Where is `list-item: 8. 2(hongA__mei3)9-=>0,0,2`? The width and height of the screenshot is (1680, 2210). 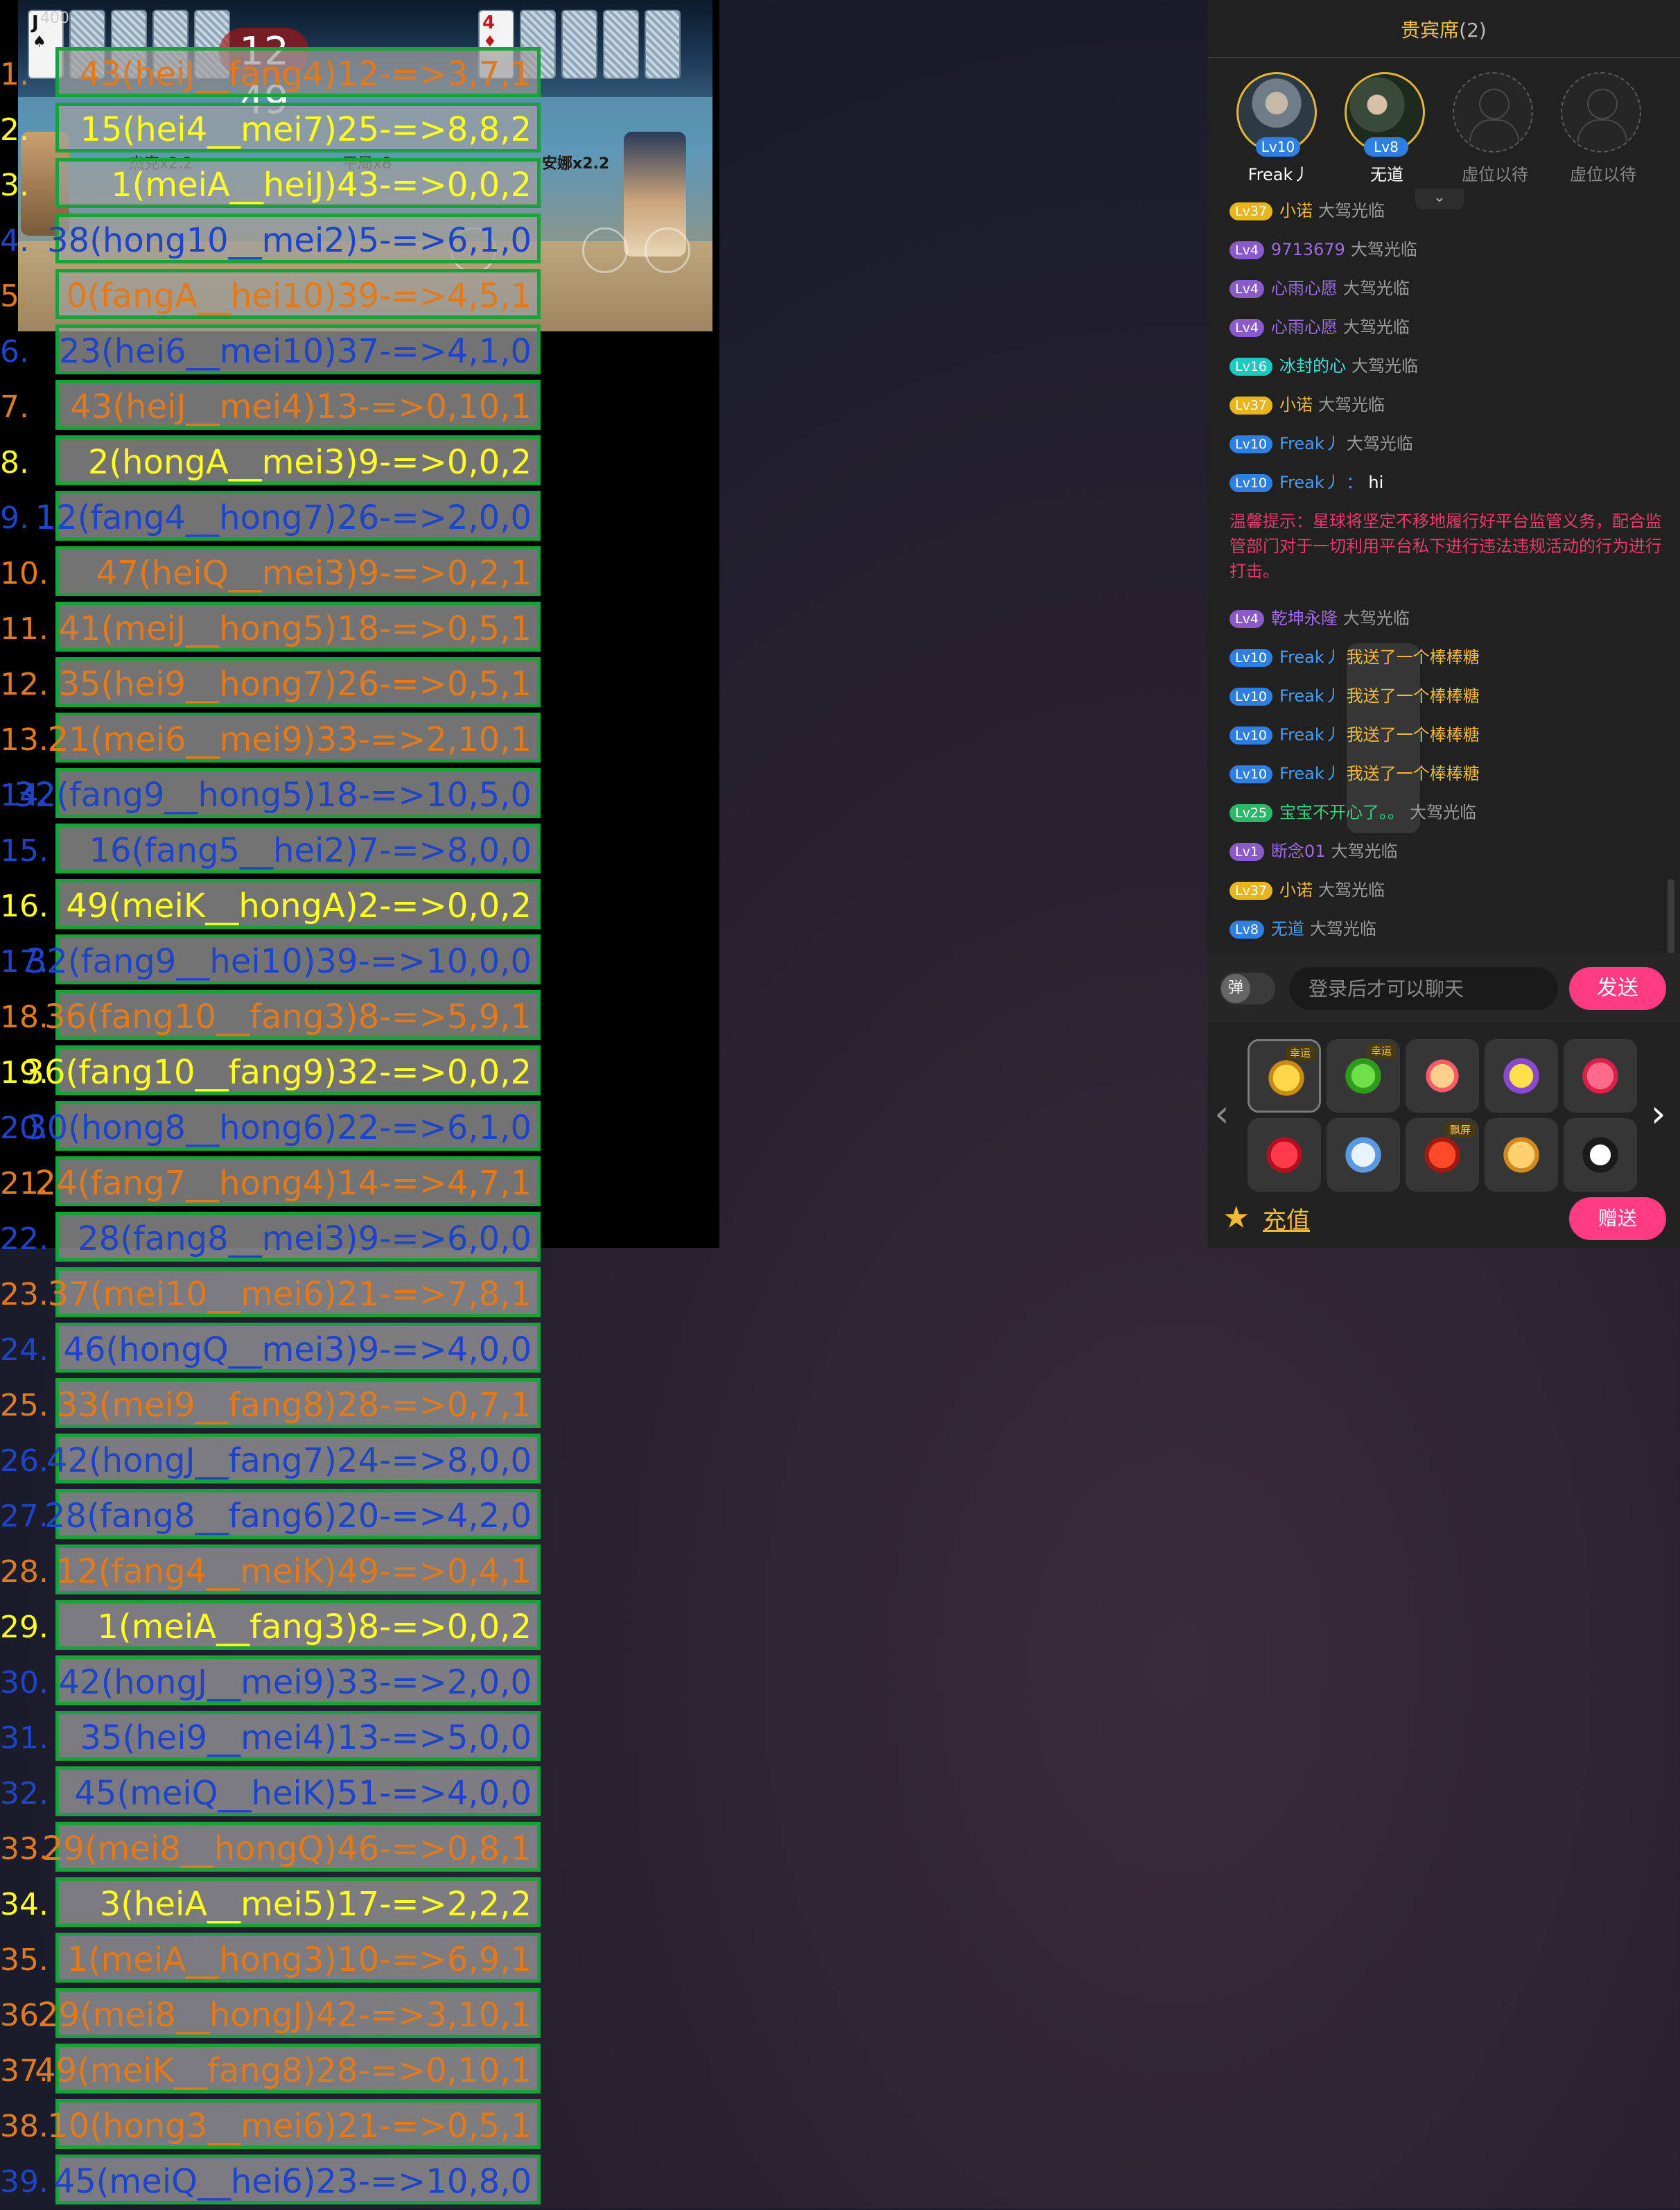 list-item: 8. 2(hongA__mei3)9-=>0,0,2 is located at coordinates (274, 463).